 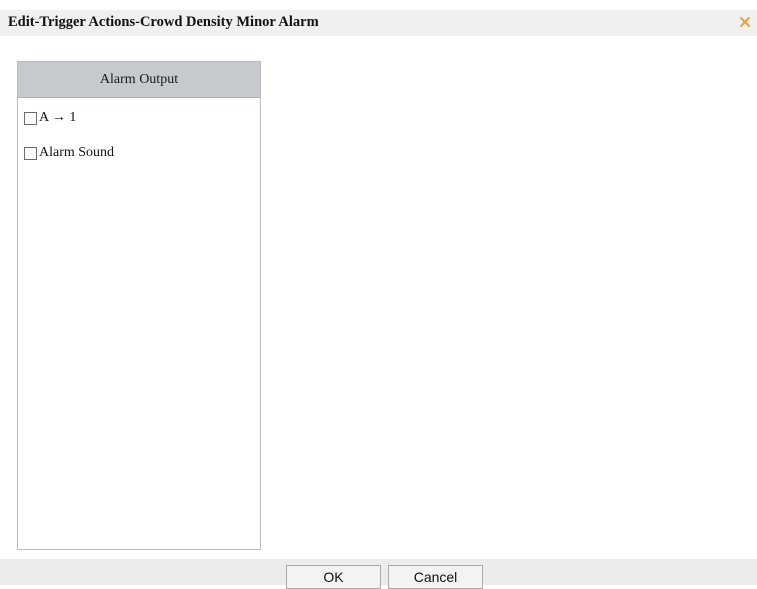 I want to click on dialog-footer: OK Cancel, so click(x=378, y=574).